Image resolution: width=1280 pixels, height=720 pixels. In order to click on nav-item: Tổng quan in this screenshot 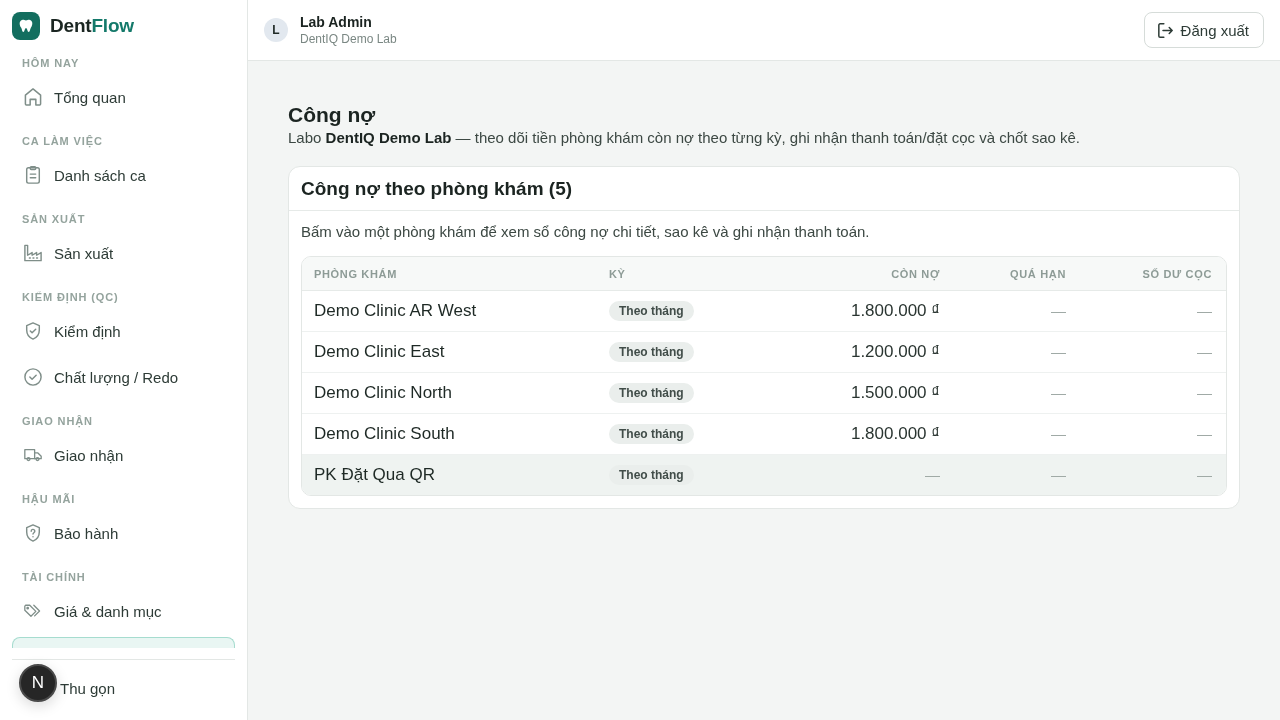, I will do `click(123, 97)`.